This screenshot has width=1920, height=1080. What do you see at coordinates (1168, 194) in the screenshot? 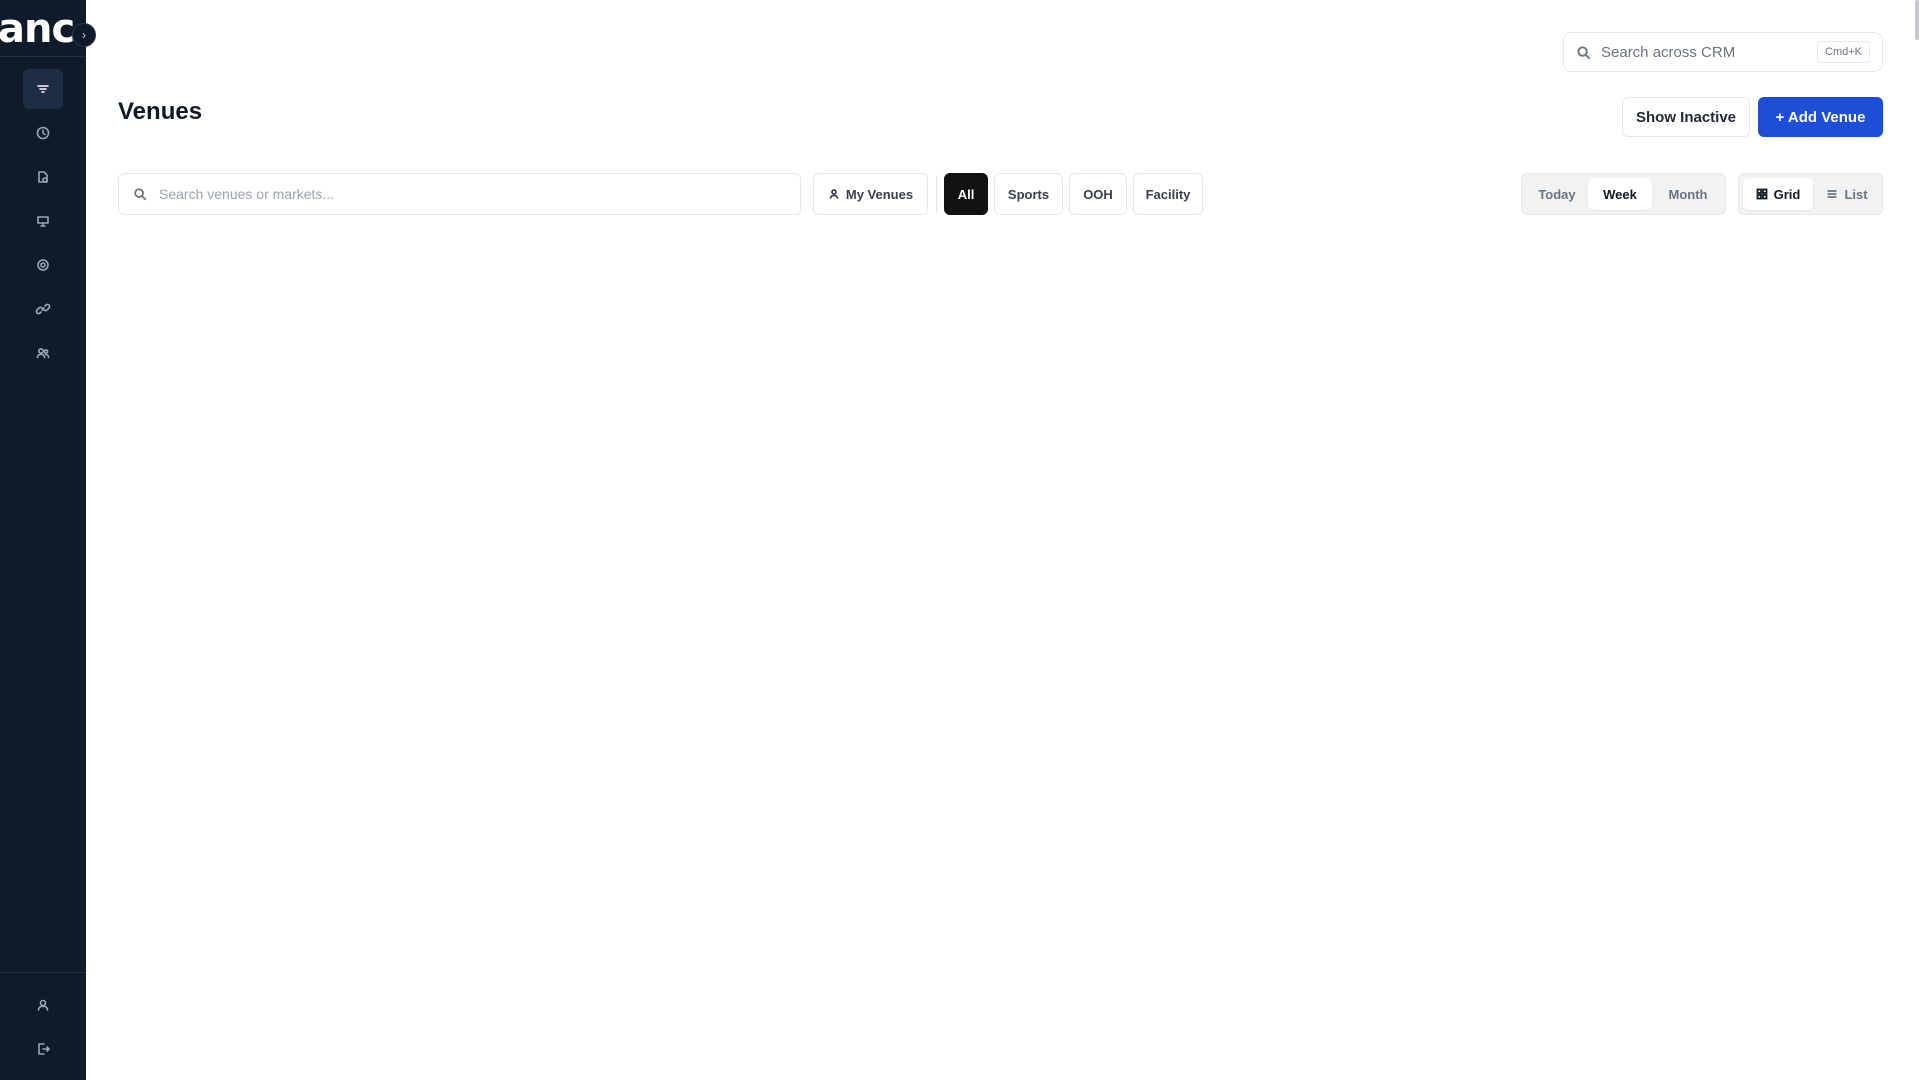
I see `category-chip-facility: Facility` at bounding box center [1168, 194].